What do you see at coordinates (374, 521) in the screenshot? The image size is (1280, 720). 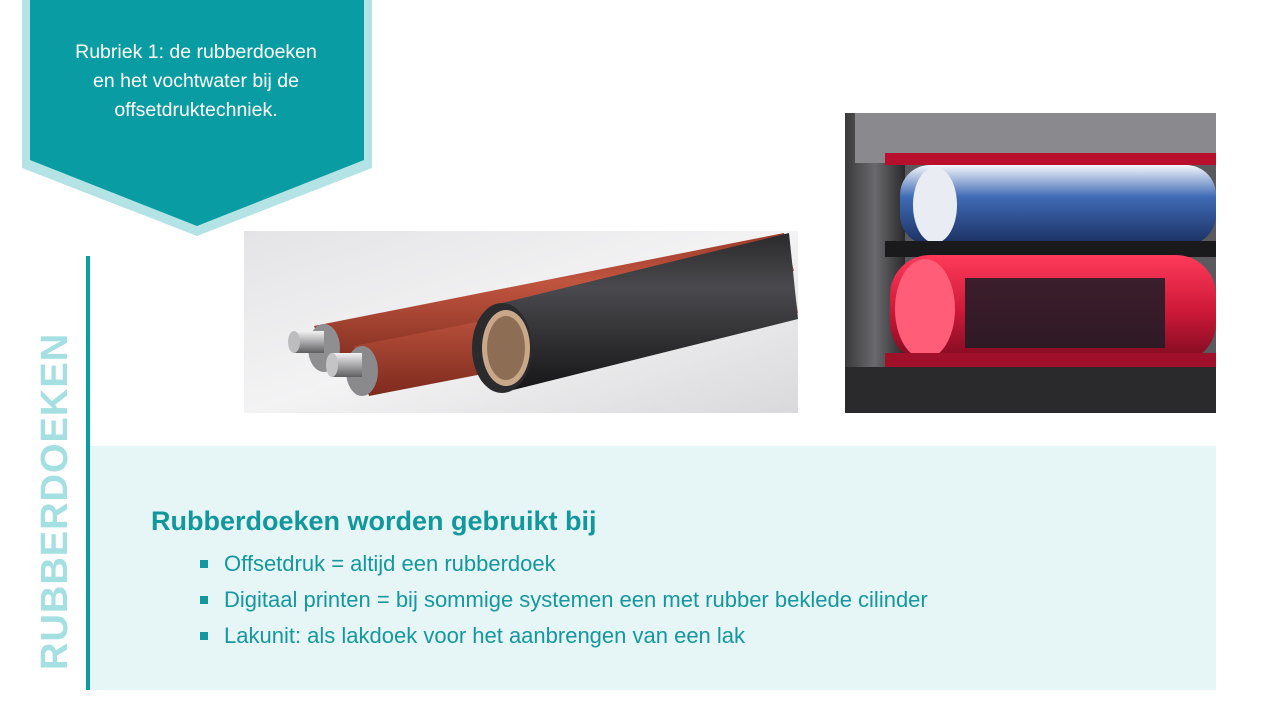 I see `content-heading: Rubberdoeken worden gebruikt bij` at bounding box center [374, 521].